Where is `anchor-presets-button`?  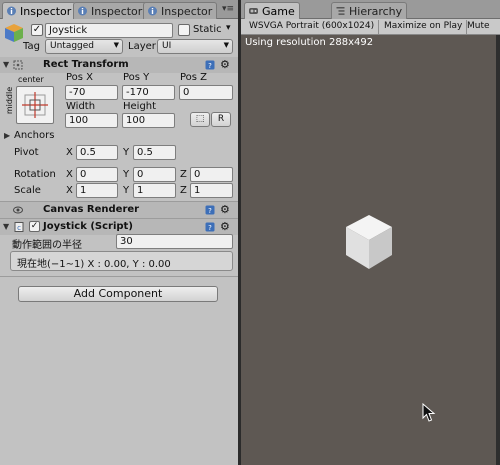
anchor-presets-button is located at coordinates (35, 105).